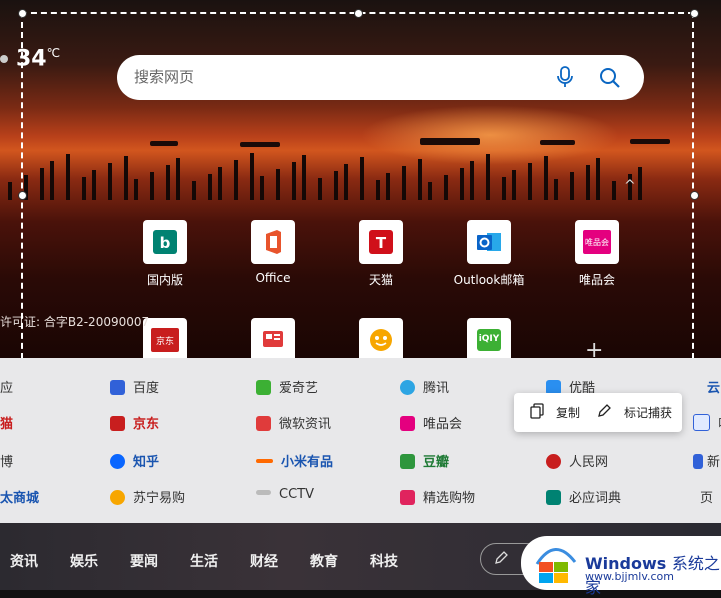  Describe the element at coordinates (146, 462) in the screenshot. I see `link-label: 知乎` at that location.